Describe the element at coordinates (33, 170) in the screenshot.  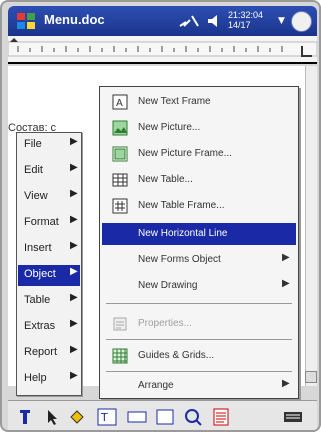
I see `menu-item-label: Edit` at that location.